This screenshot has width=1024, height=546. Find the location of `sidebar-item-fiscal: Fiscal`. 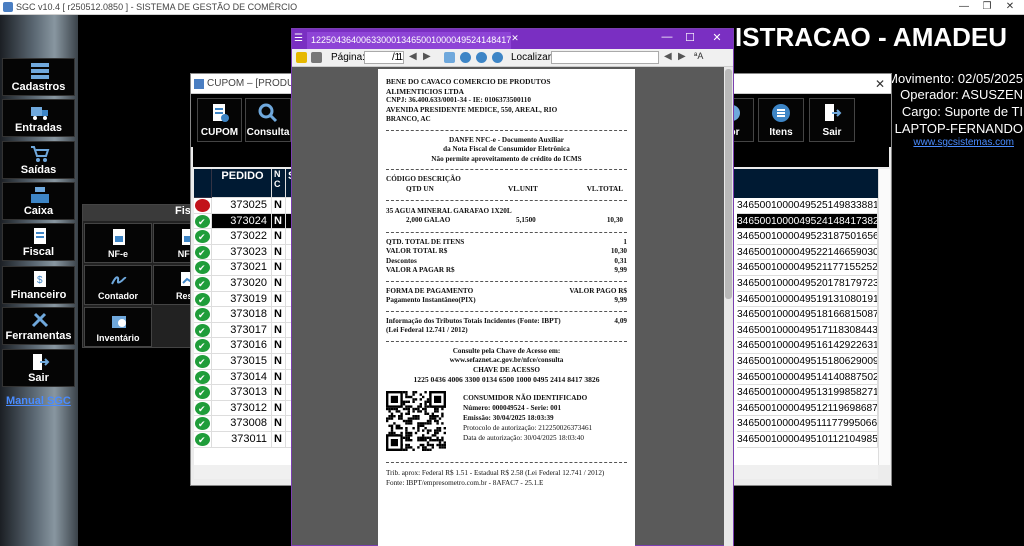

sidebar-item-fiscal: Fiscal is located at coordinates (38, 242).